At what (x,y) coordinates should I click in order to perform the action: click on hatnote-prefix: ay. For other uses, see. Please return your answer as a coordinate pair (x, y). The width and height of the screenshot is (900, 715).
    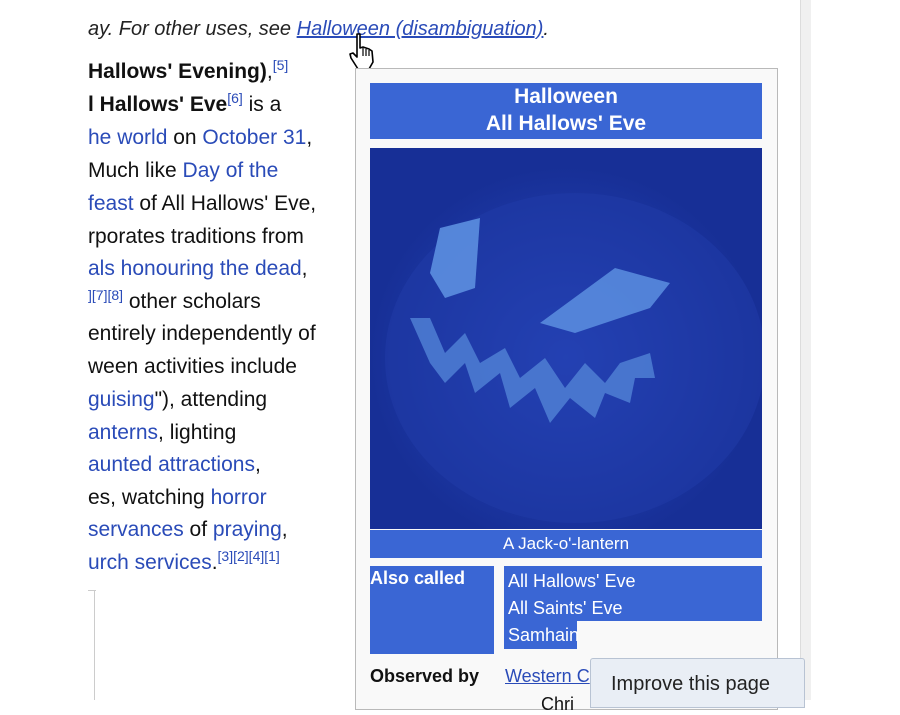
    Looking at the image, I should click on (192, 29).